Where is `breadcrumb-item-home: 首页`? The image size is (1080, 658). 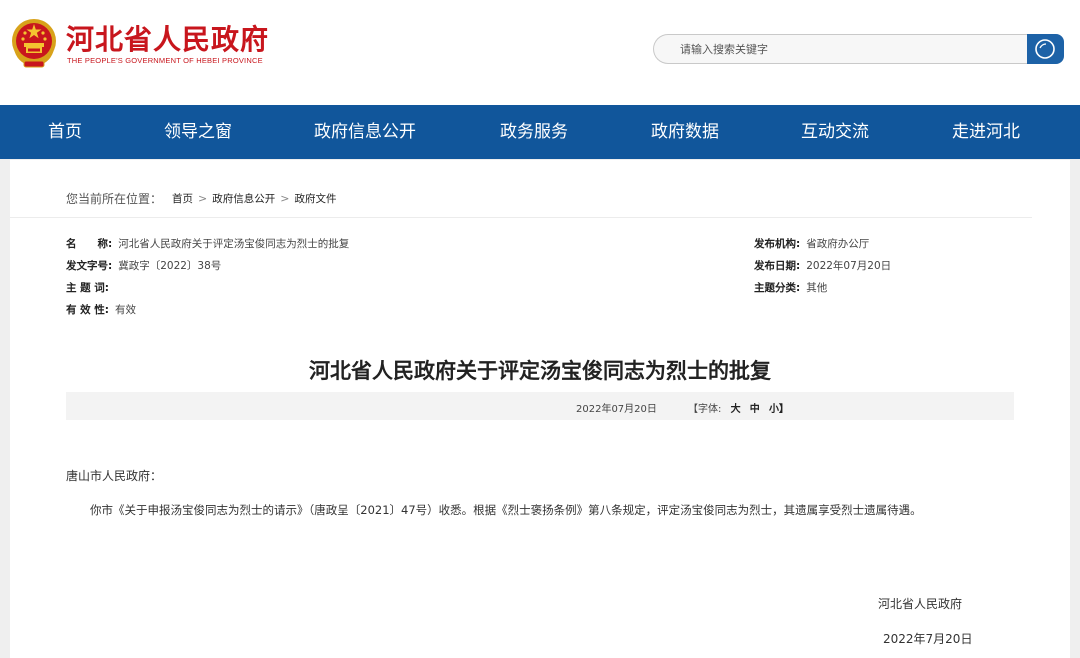
breadcrumb-item-home: 首页 is located at coordinates (182, 198).